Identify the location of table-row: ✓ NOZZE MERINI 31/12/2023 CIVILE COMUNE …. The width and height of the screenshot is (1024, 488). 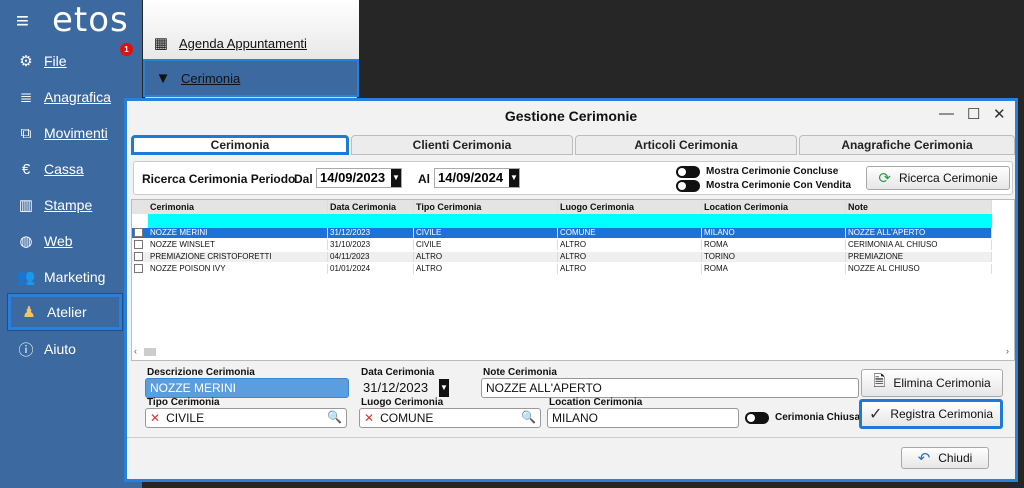
(562, 233).